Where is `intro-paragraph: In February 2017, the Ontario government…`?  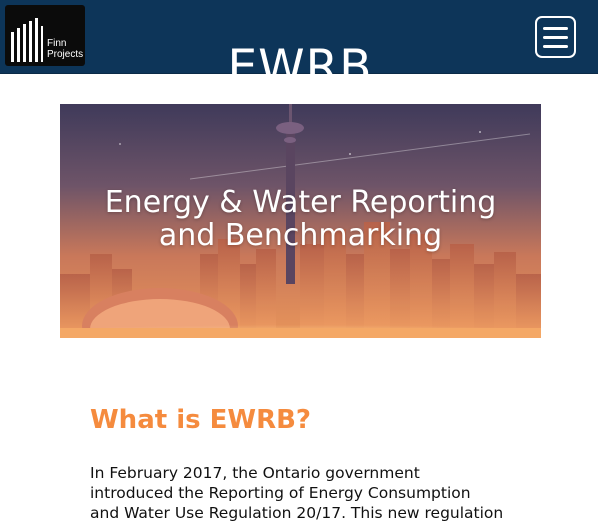
intro-paragraph: In February 2017, the Ontario government… is located at coordinates (305, 493).